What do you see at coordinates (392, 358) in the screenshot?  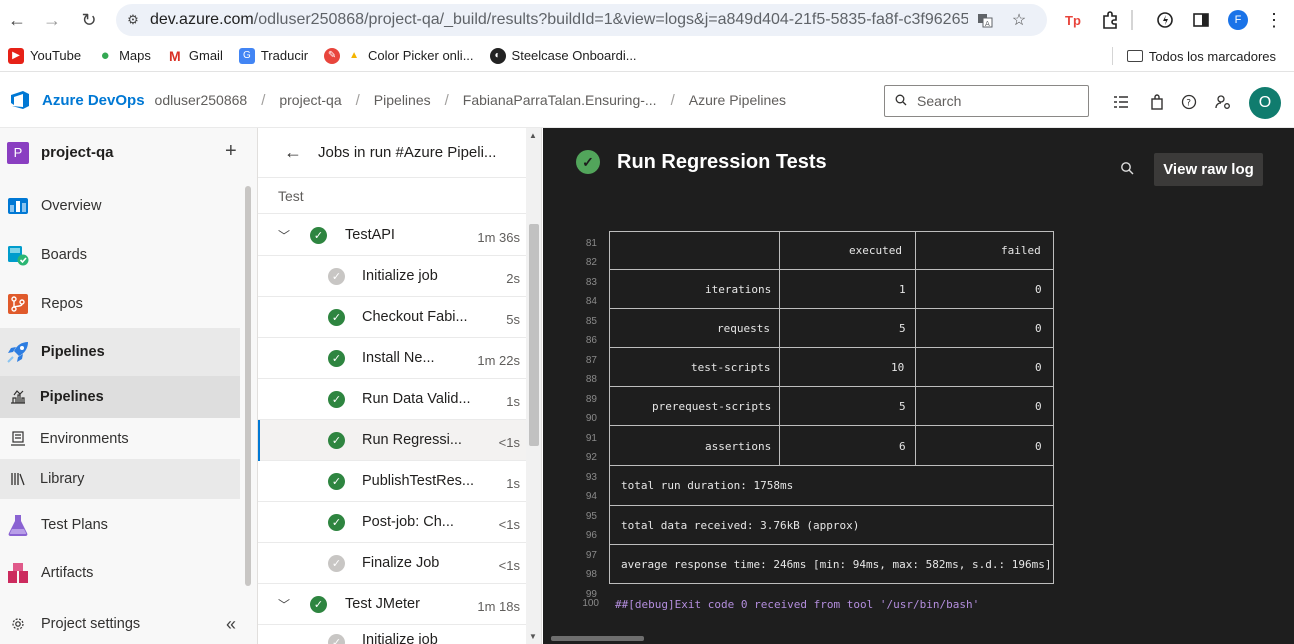 I see `step-install: ✓ Install Ne... 1m 22s` at bounding box center [392, 358].